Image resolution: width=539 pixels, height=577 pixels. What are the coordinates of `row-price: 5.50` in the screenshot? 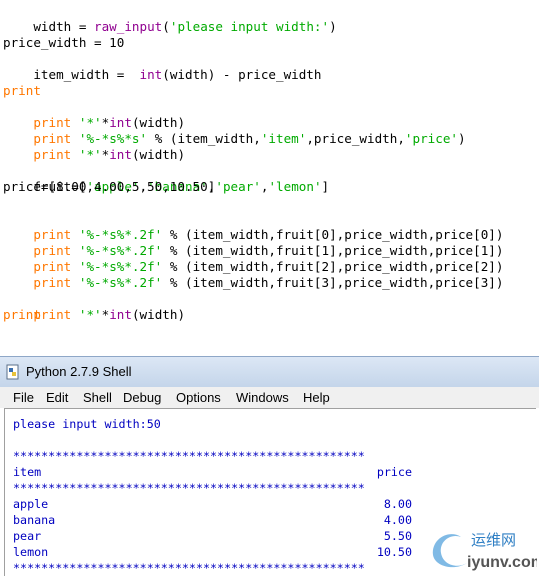 It's located at (397, 536).